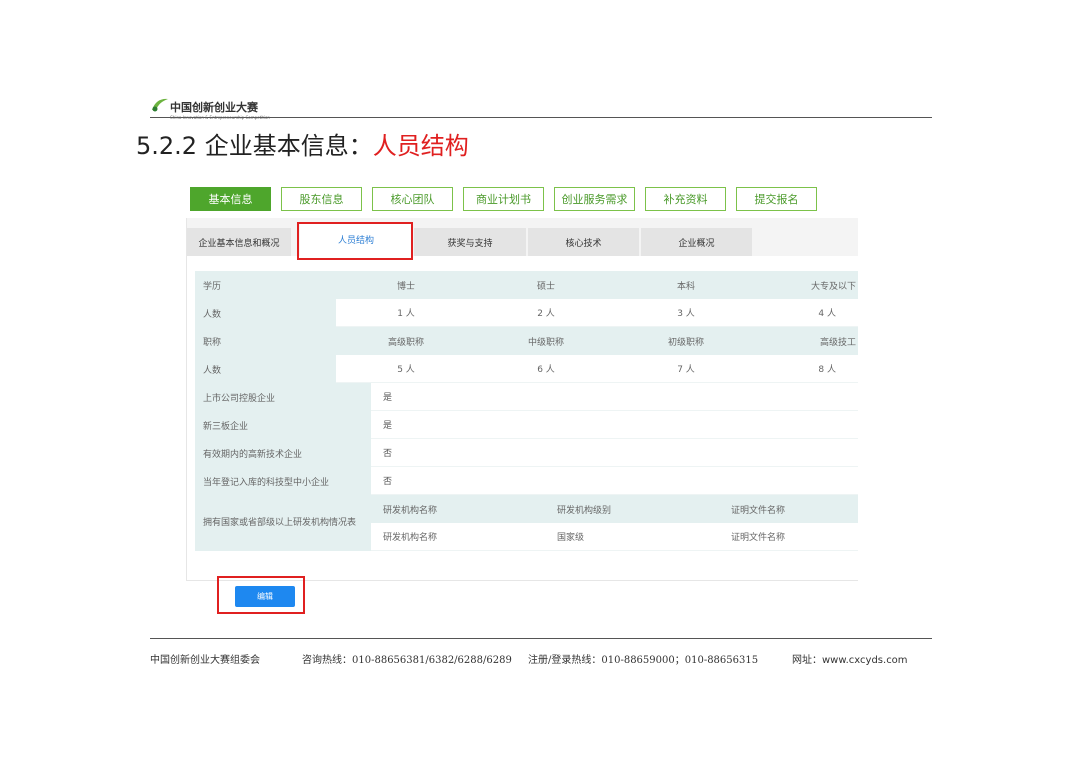 This screenshot has width=1080, height=763. What do you see at coordinates (355, 241) in the screenshot?
I see `highlight-box-subtab` at bounding box center [355, 241].